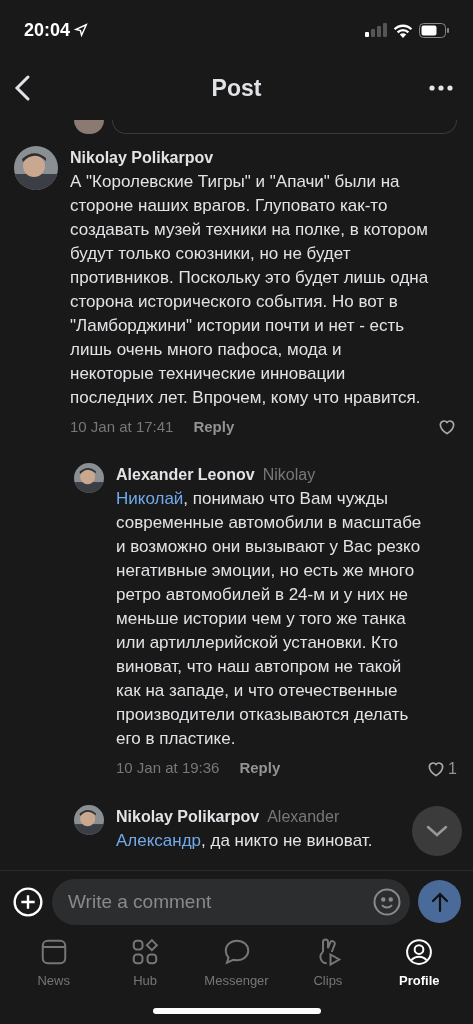 This screenshot has width=473, height=1024. Describe the element at coordinates (28, 901) in the screenshot. I see `add-icon` at that location.